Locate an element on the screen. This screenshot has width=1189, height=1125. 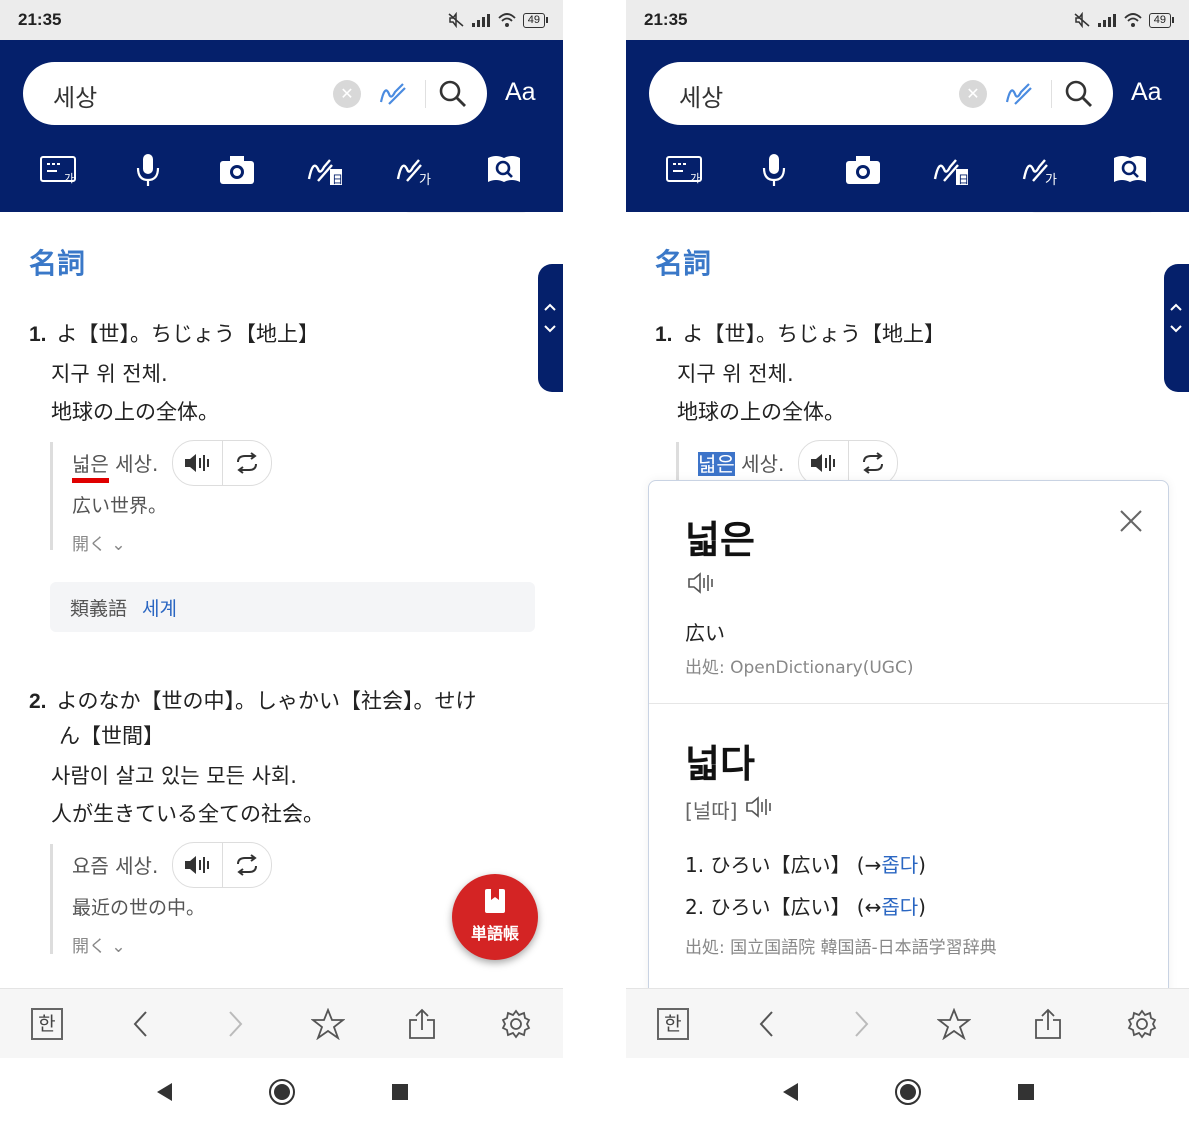
sense-1-korean: 지구 위 전체. is located at coordinates (735, 374).